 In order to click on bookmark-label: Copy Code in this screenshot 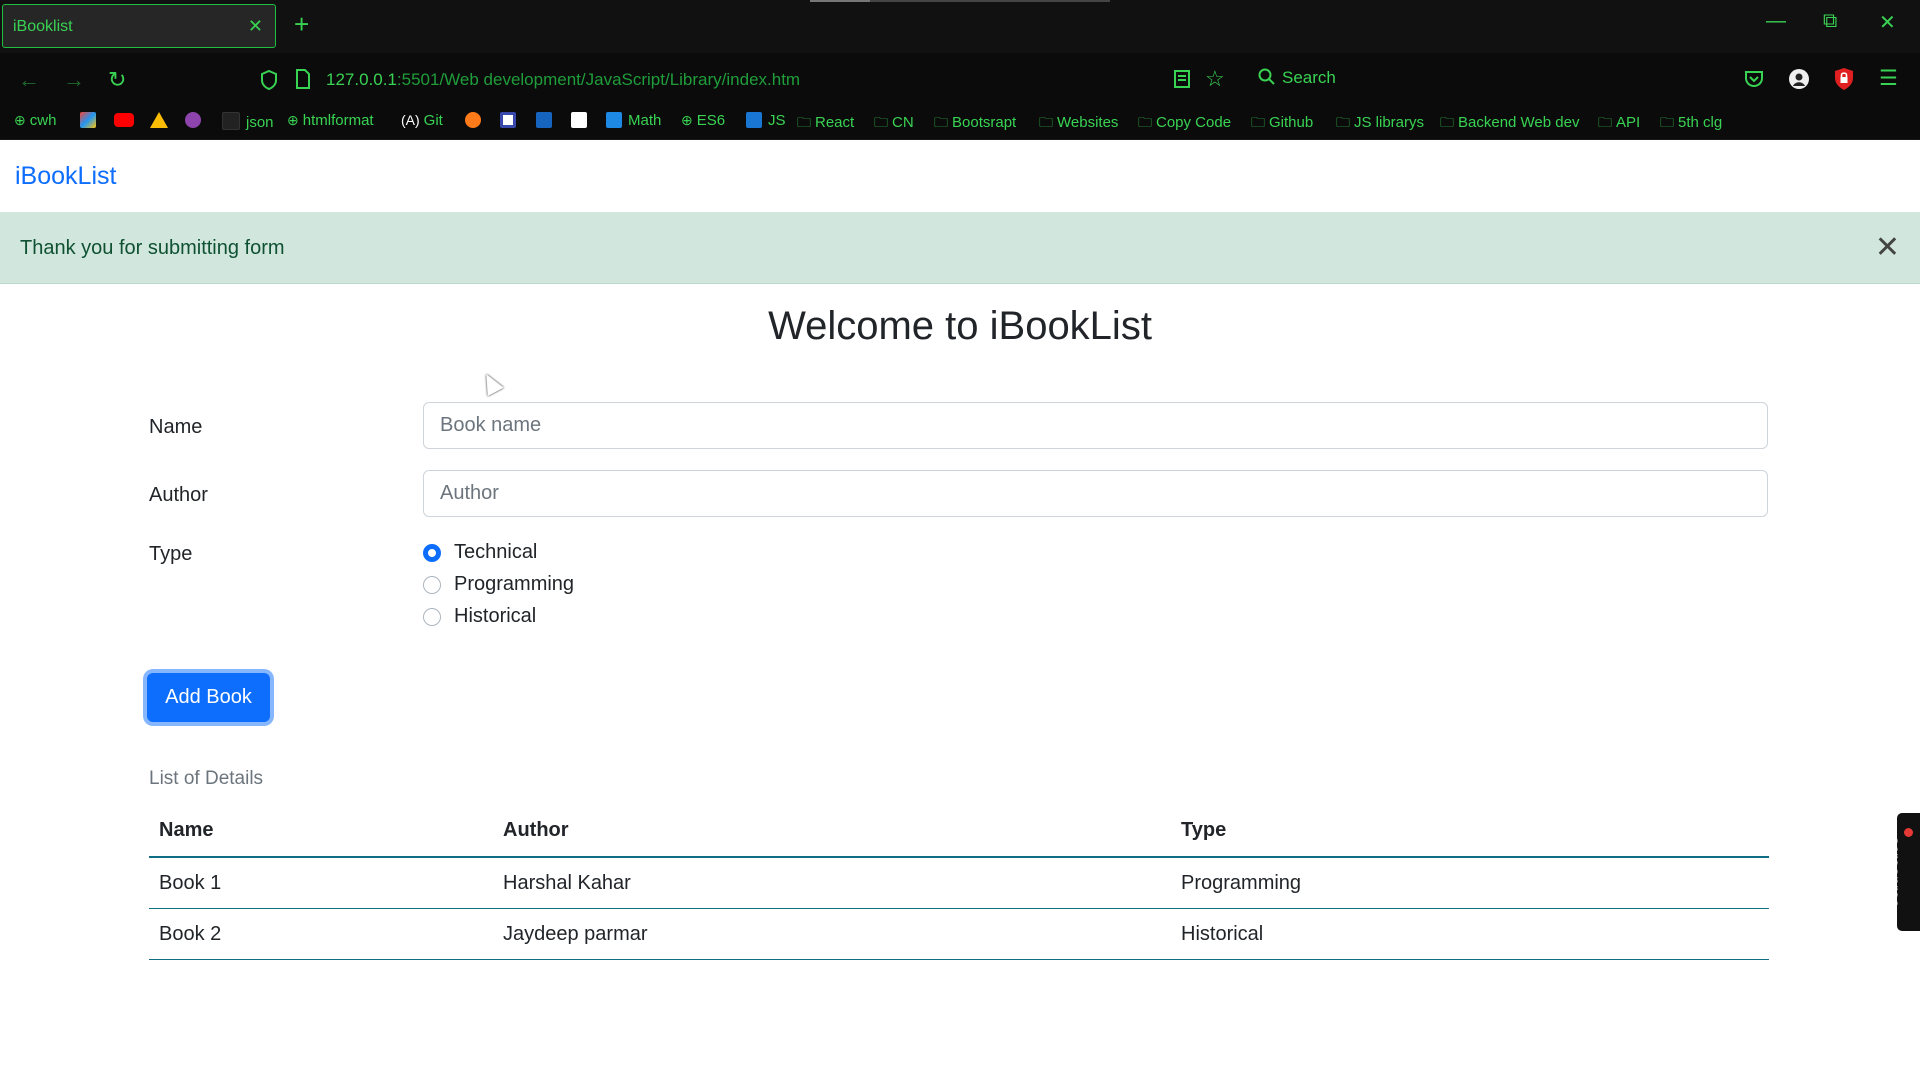, I will do `click(1194, 122)`.